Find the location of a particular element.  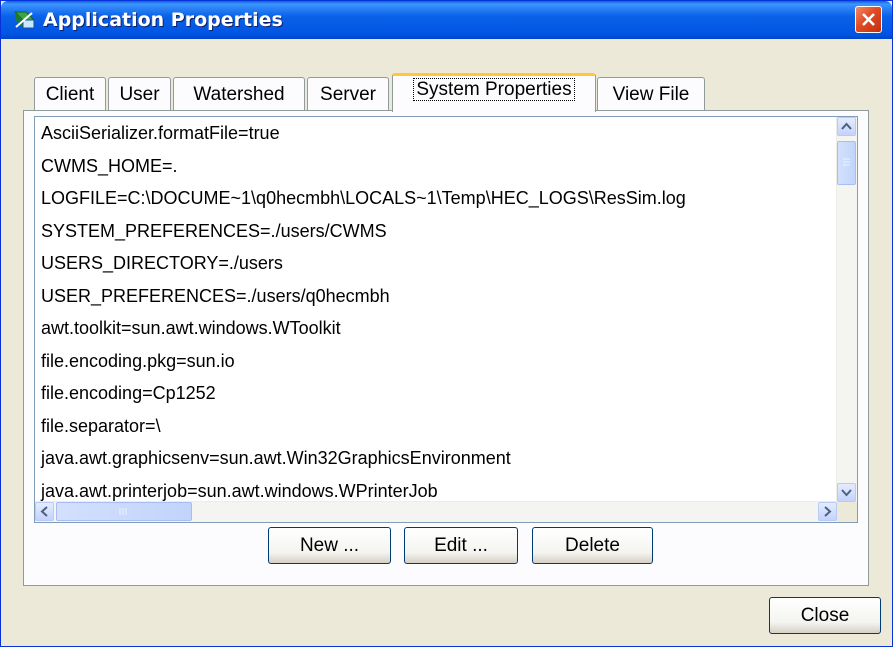

vertical-scroll-thumb is located at coordinates (846, 163).